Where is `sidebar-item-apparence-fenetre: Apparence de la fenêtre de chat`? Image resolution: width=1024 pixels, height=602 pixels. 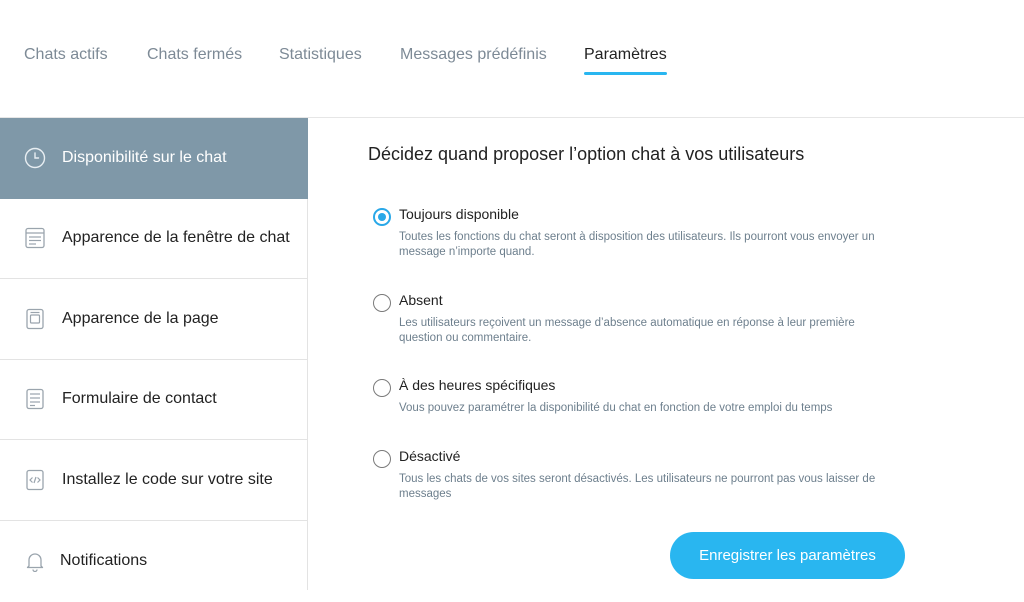
sidebar-item-apparence-fenetre: Apparence de la fenêtre de chat is located at coordinates (154, 238).